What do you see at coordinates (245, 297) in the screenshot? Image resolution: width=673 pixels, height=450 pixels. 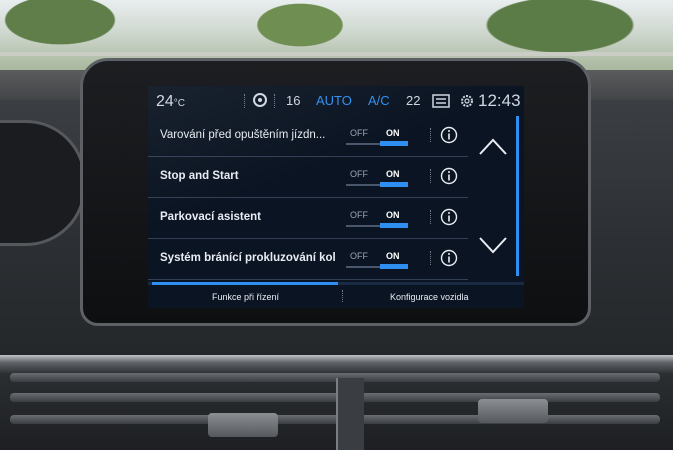 I see `tab-driving-functions: Funkce při řízení` at bounding box center [245, 297].